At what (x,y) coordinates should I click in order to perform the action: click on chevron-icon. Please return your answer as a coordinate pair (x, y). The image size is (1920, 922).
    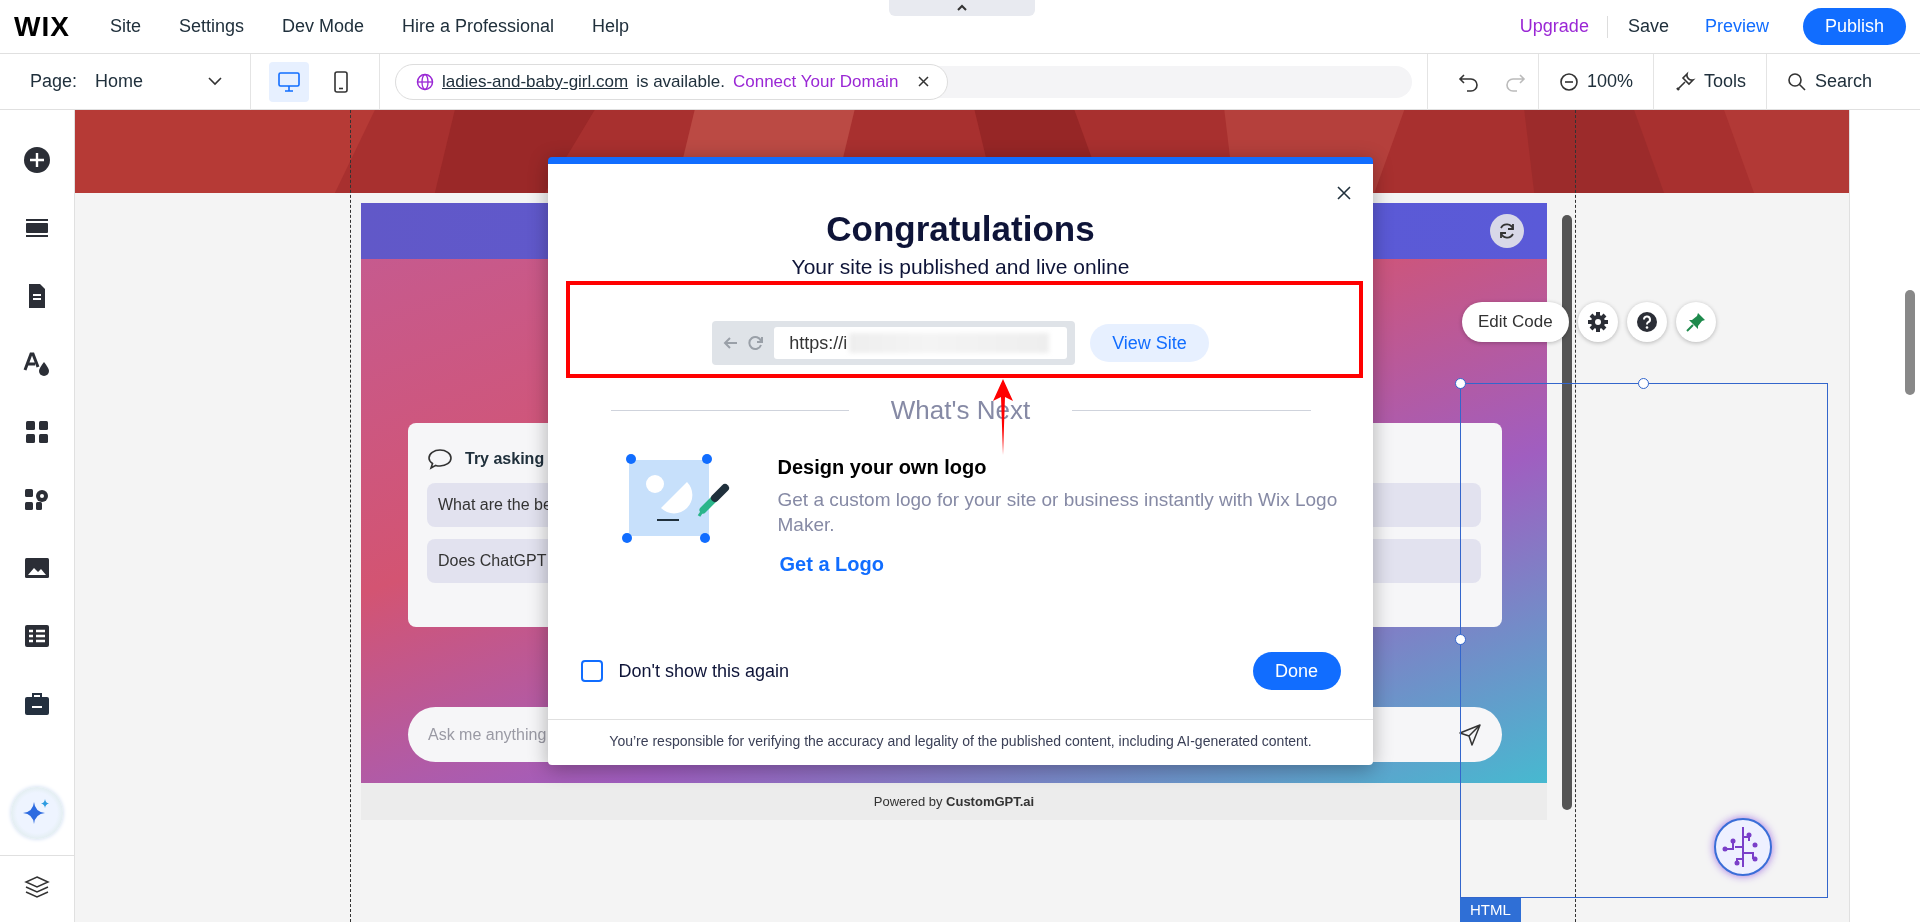
    Looking at the image, I should click on (215, 81).